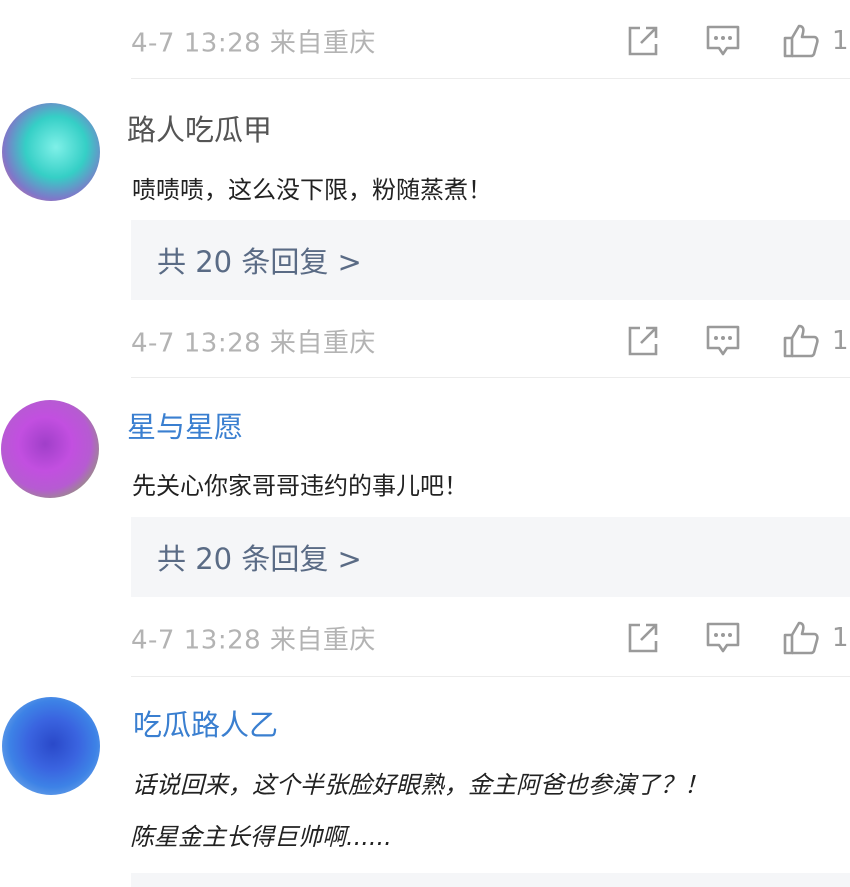  I want to click on comment-username: 吃瓜路人乙, so click(205, 723).